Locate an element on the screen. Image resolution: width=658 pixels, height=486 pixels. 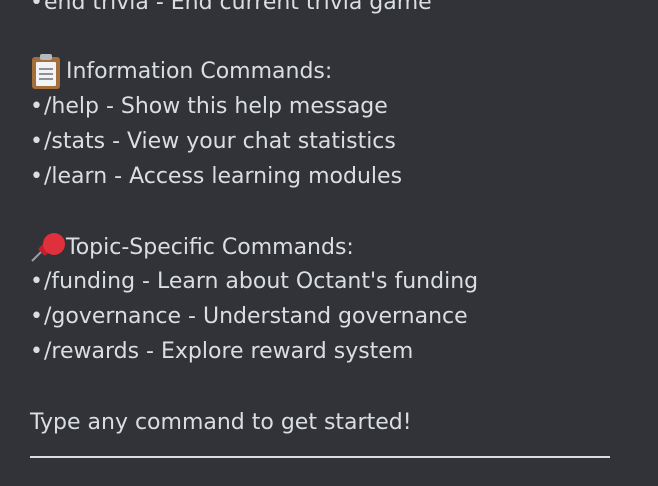
list-item-stats: •/stats - View your chat statistics is located at coordinates (213, 142).